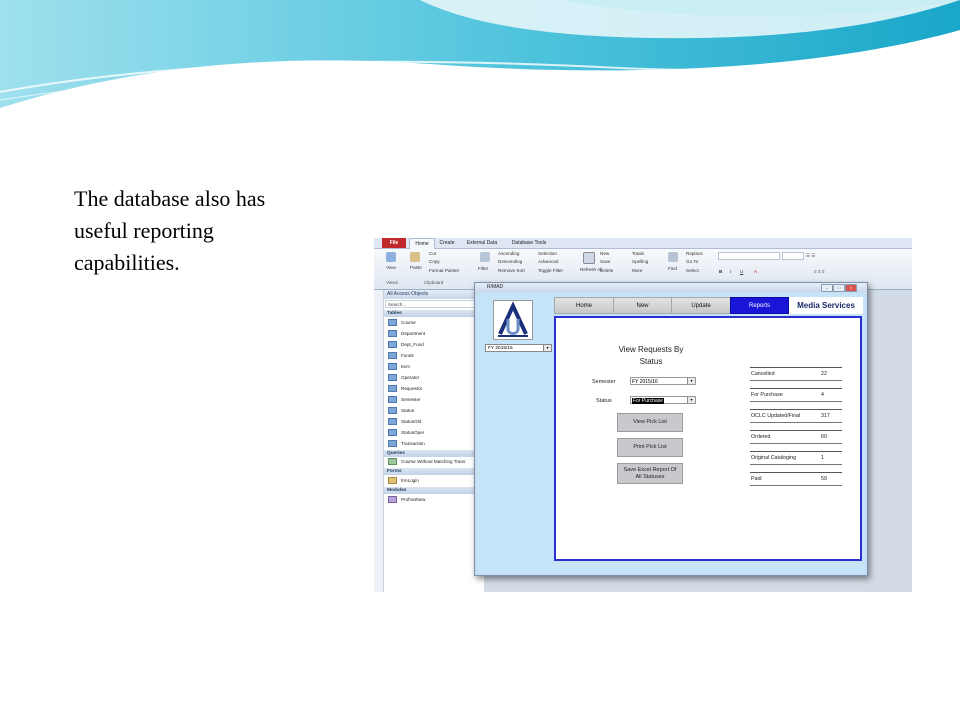 The height and width of the screenshot is (720, 960). I want to click on spelling-button: Spelling, so click(640, 261).